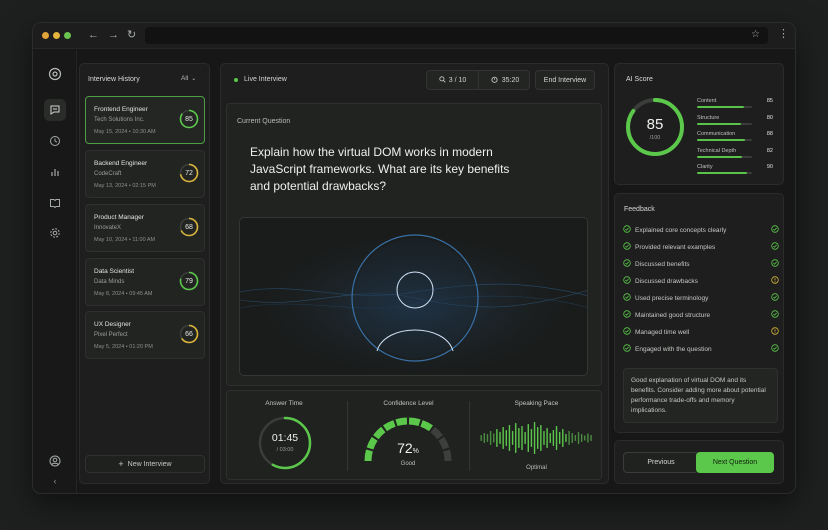  What do you see at coordinates (783, 34) in the screenshot?
I see `browser-menu-icon: ⋮` at bounding box center [783, 34].